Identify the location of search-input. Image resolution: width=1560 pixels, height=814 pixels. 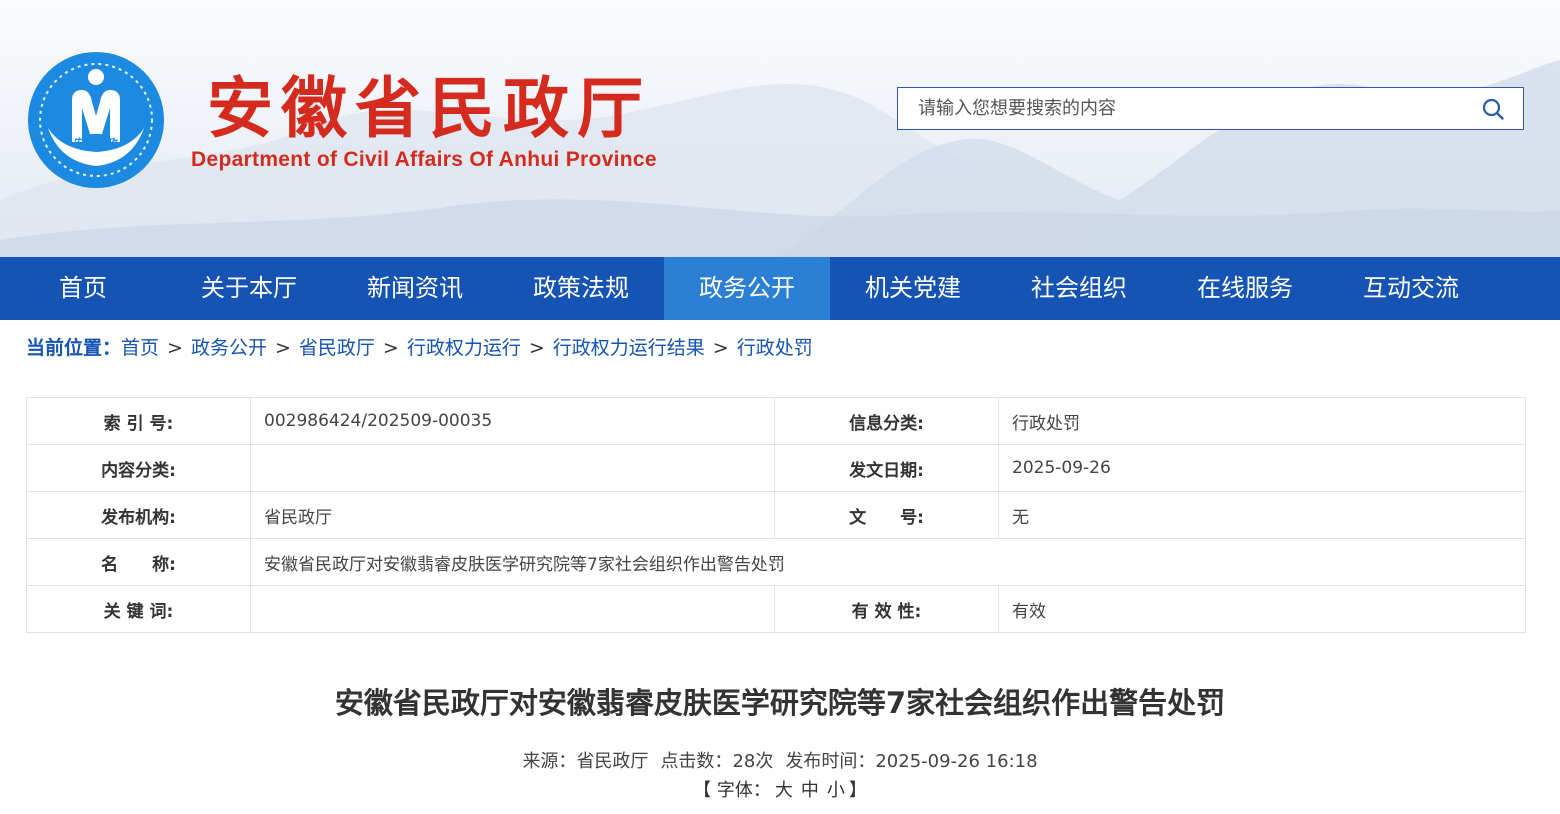
(1178, 108).